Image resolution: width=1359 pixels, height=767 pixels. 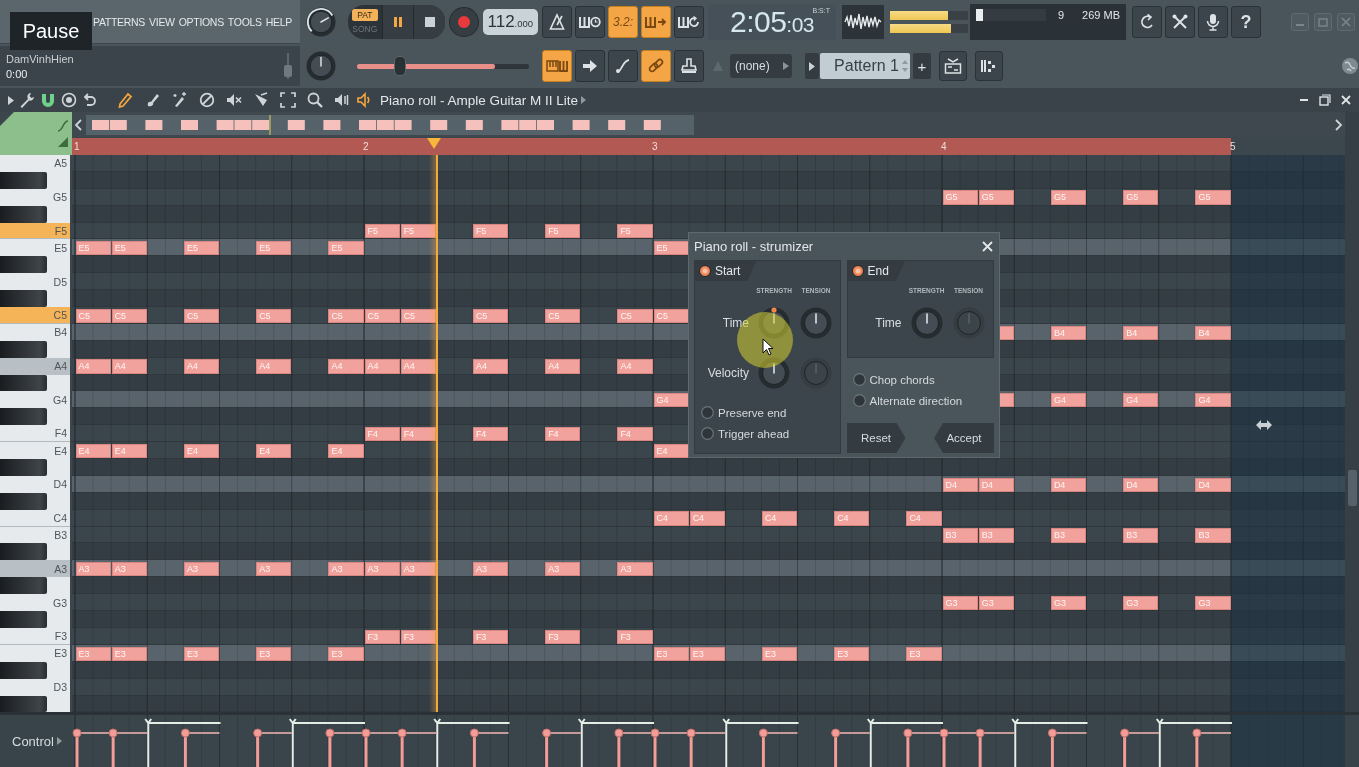 What do you see at coordinates (35, 451) in the screenshot?
I see `piano-key: E4` at bounding box center [35, 451].